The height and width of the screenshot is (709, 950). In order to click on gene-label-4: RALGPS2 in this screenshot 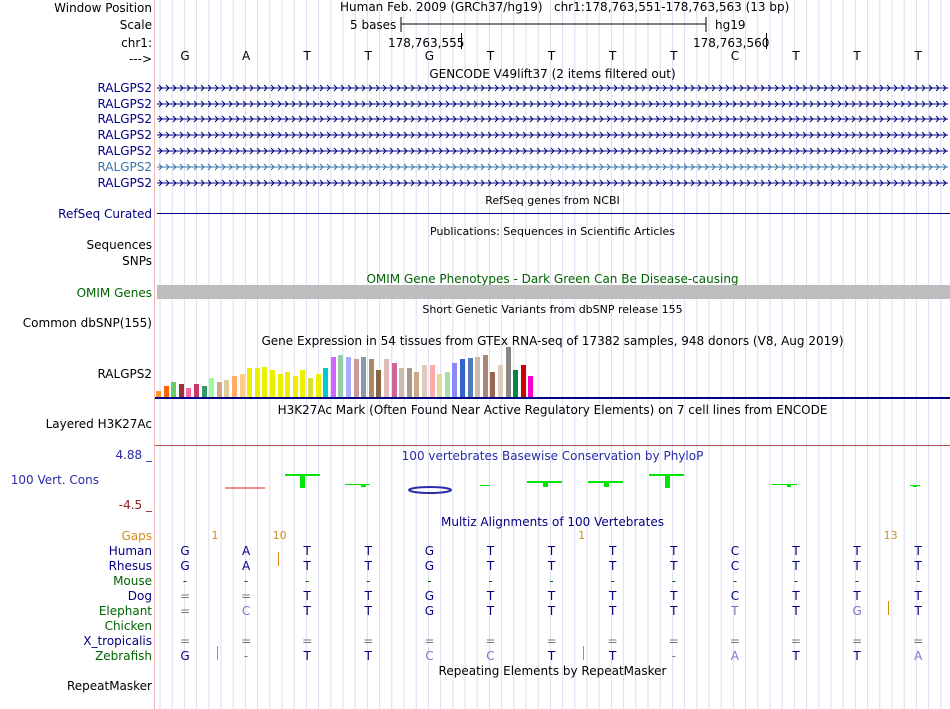, I will do `click(124, 135)`.